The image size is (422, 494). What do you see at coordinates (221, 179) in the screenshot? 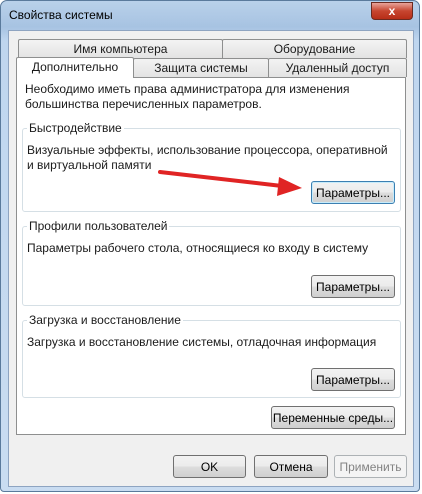
I see `arrow-shaft` at bounding box center [221, 179].